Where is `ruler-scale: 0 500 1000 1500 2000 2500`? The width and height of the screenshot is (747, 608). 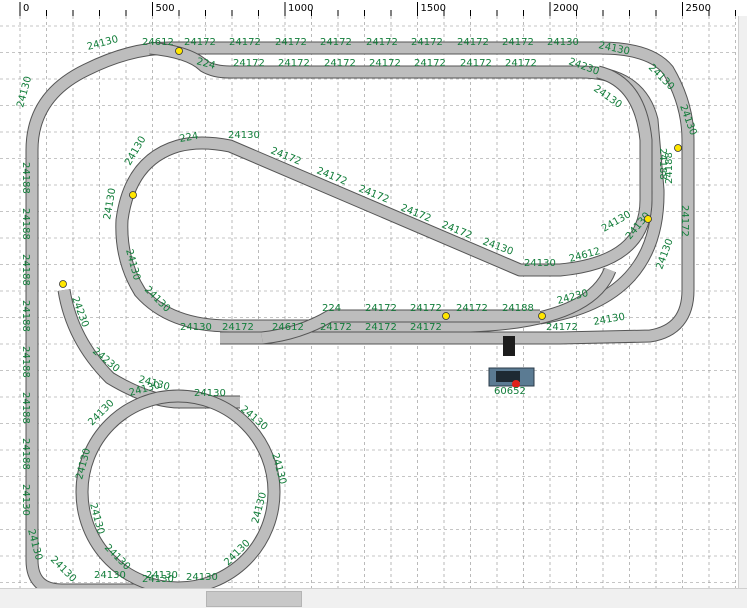
ruler-scale: 0 500 1000 1500 2000 2500 is located at coordinates (377, 9).